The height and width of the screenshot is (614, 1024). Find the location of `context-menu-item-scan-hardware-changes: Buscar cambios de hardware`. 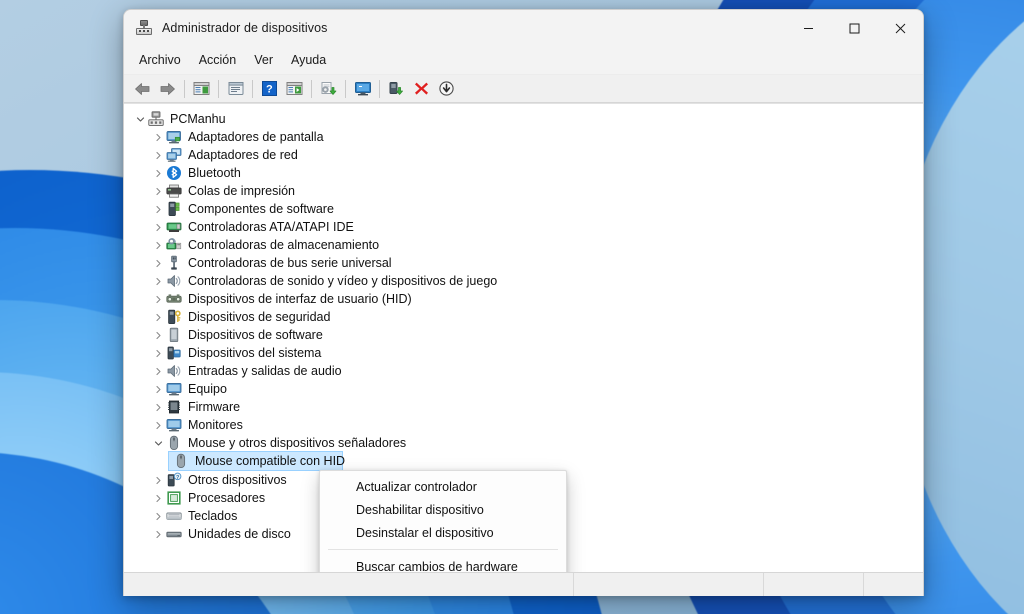

context-menu-item-scan-hardware-changes: Buscar cambios de hardware is located at coordinates (443, 564).